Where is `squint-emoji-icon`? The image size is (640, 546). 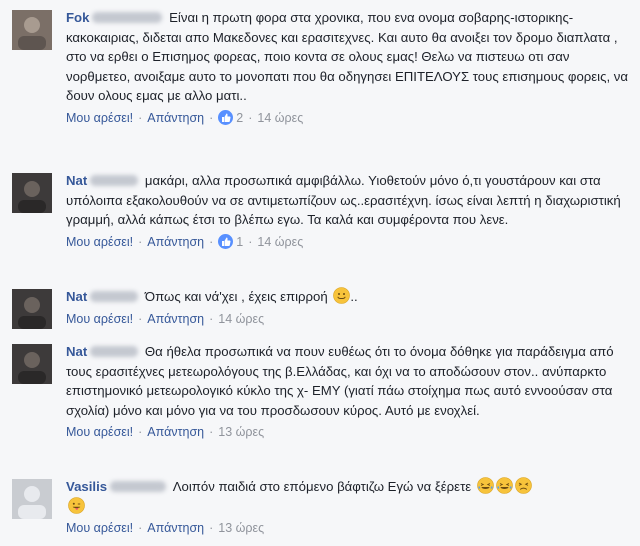 squint-emoji-icon is located at coordinates (523, 485).